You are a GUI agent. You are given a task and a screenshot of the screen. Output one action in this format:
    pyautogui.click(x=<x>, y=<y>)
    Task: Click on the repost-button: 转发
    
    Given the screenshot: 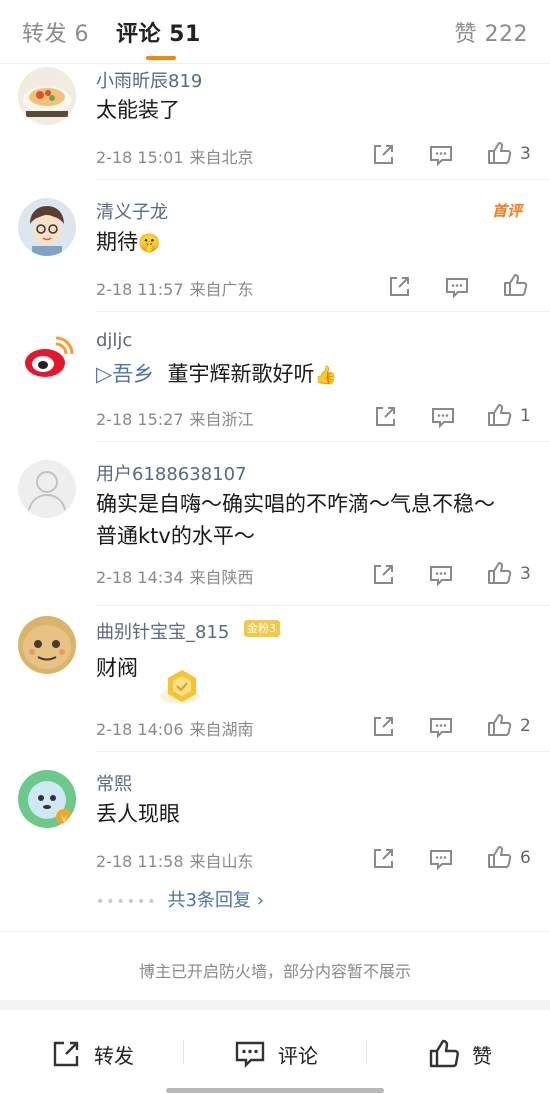 What is the action you would take?
    pyautogui.click(x=92, y=1054)
    